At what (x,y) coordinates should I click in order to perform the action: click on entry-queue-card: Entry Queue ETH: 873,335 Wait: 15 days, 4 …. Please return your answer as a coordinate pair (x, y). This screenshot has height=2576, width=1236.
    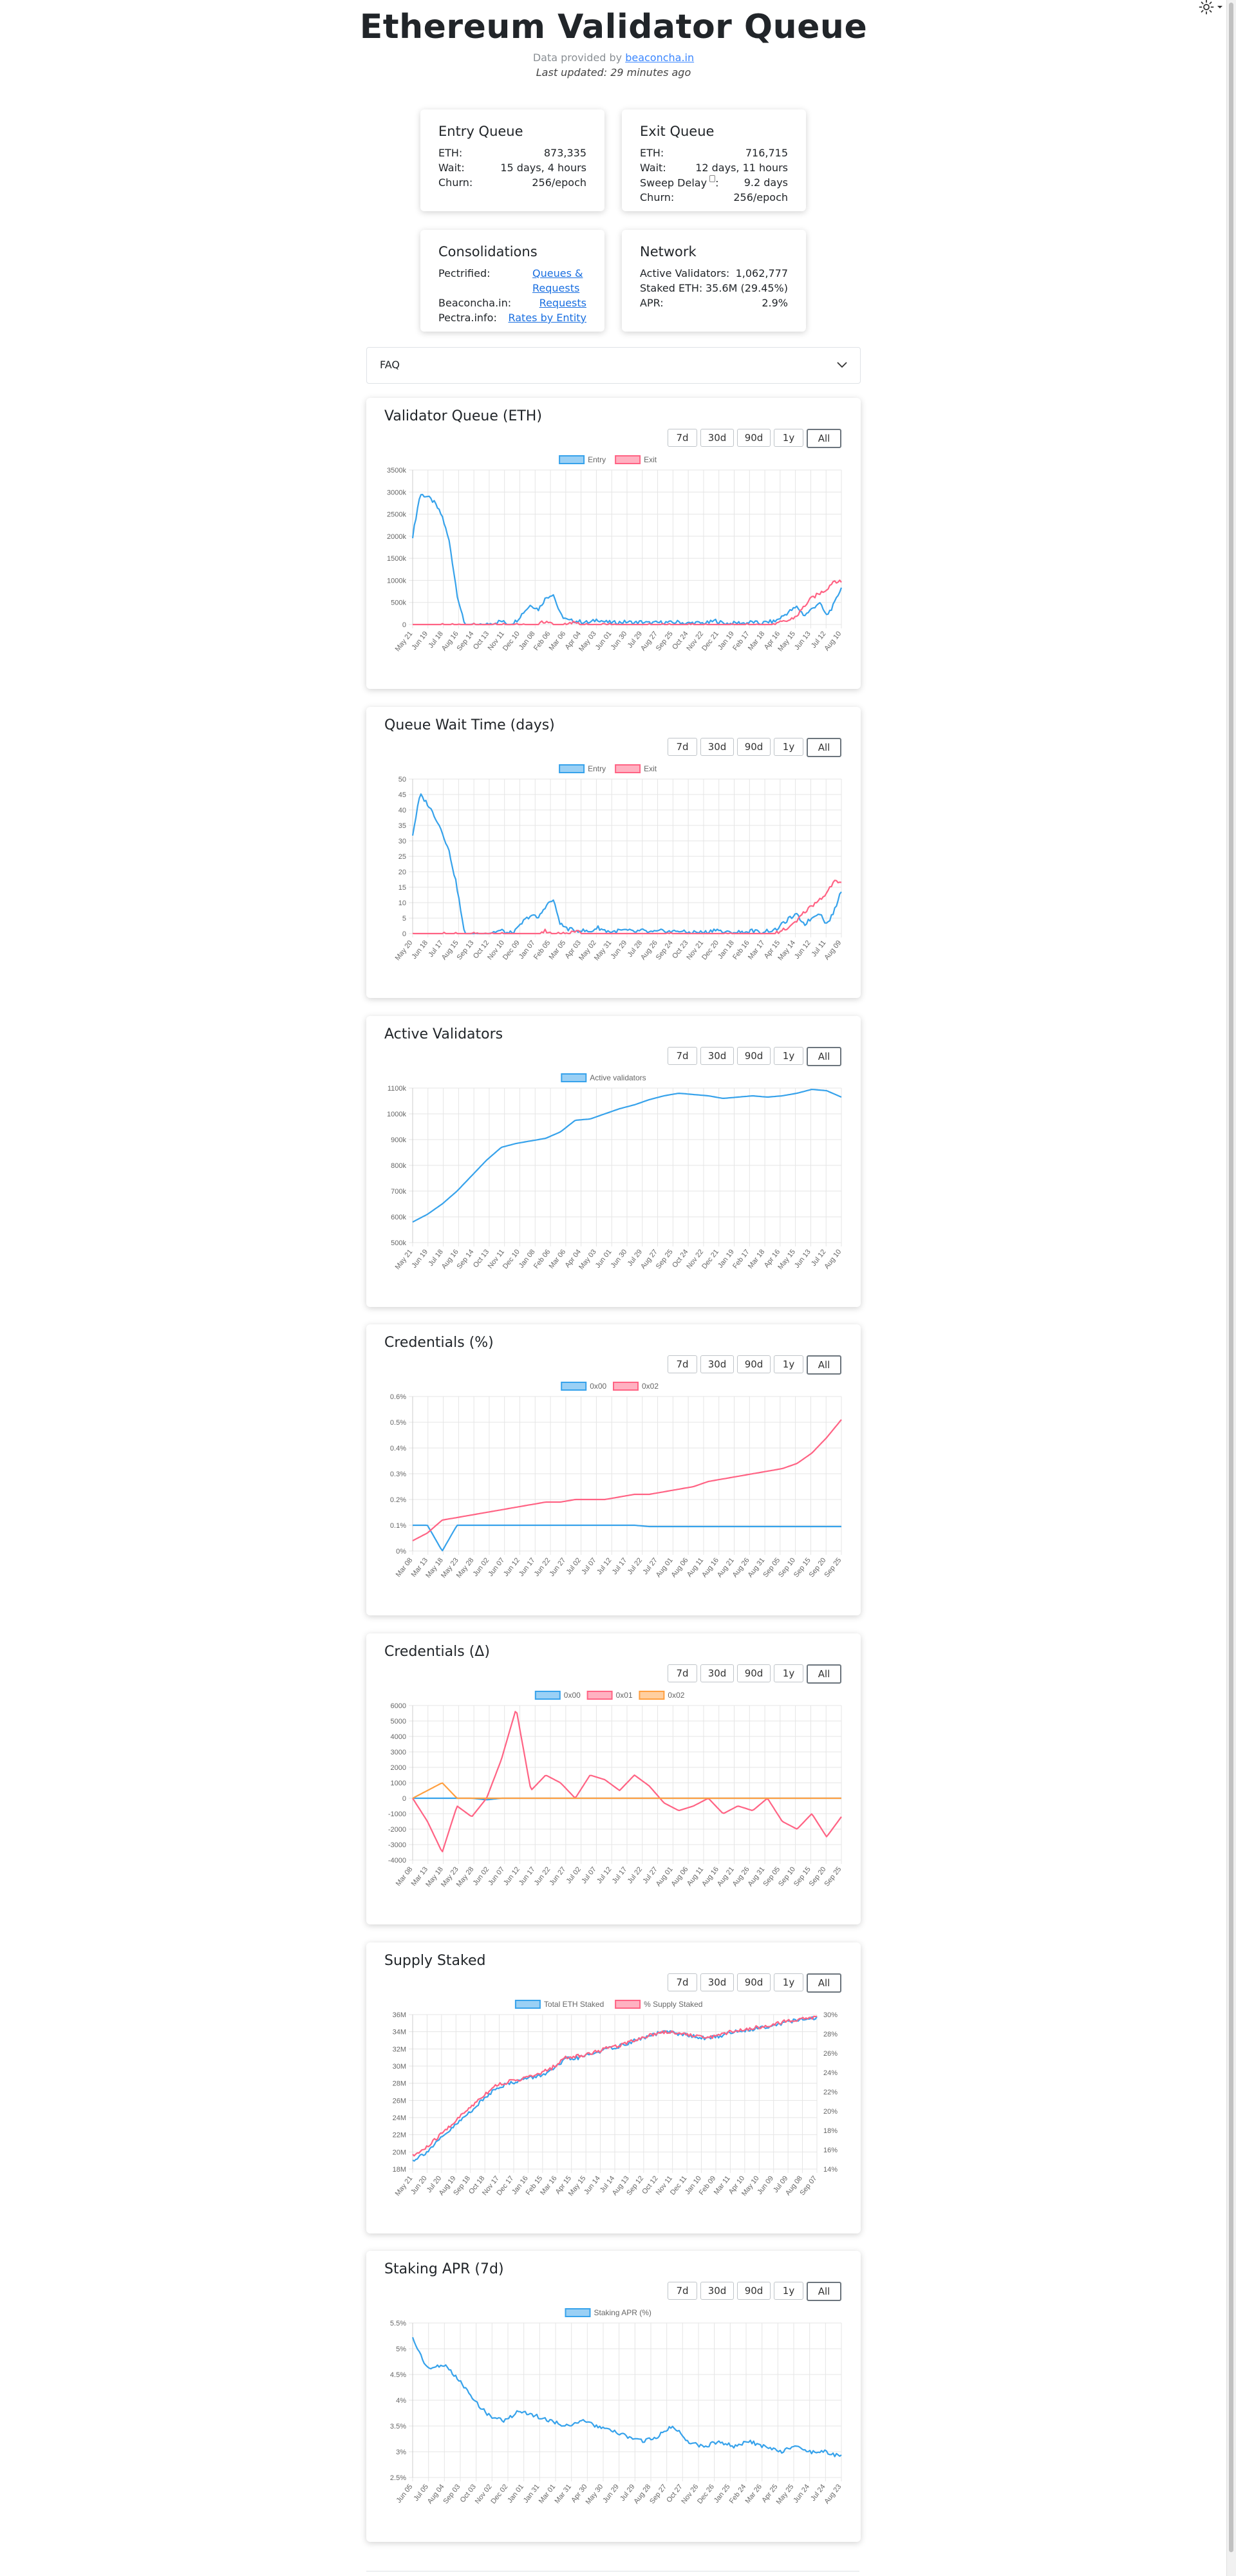
    Looking at the image, I should click on (512, 160).